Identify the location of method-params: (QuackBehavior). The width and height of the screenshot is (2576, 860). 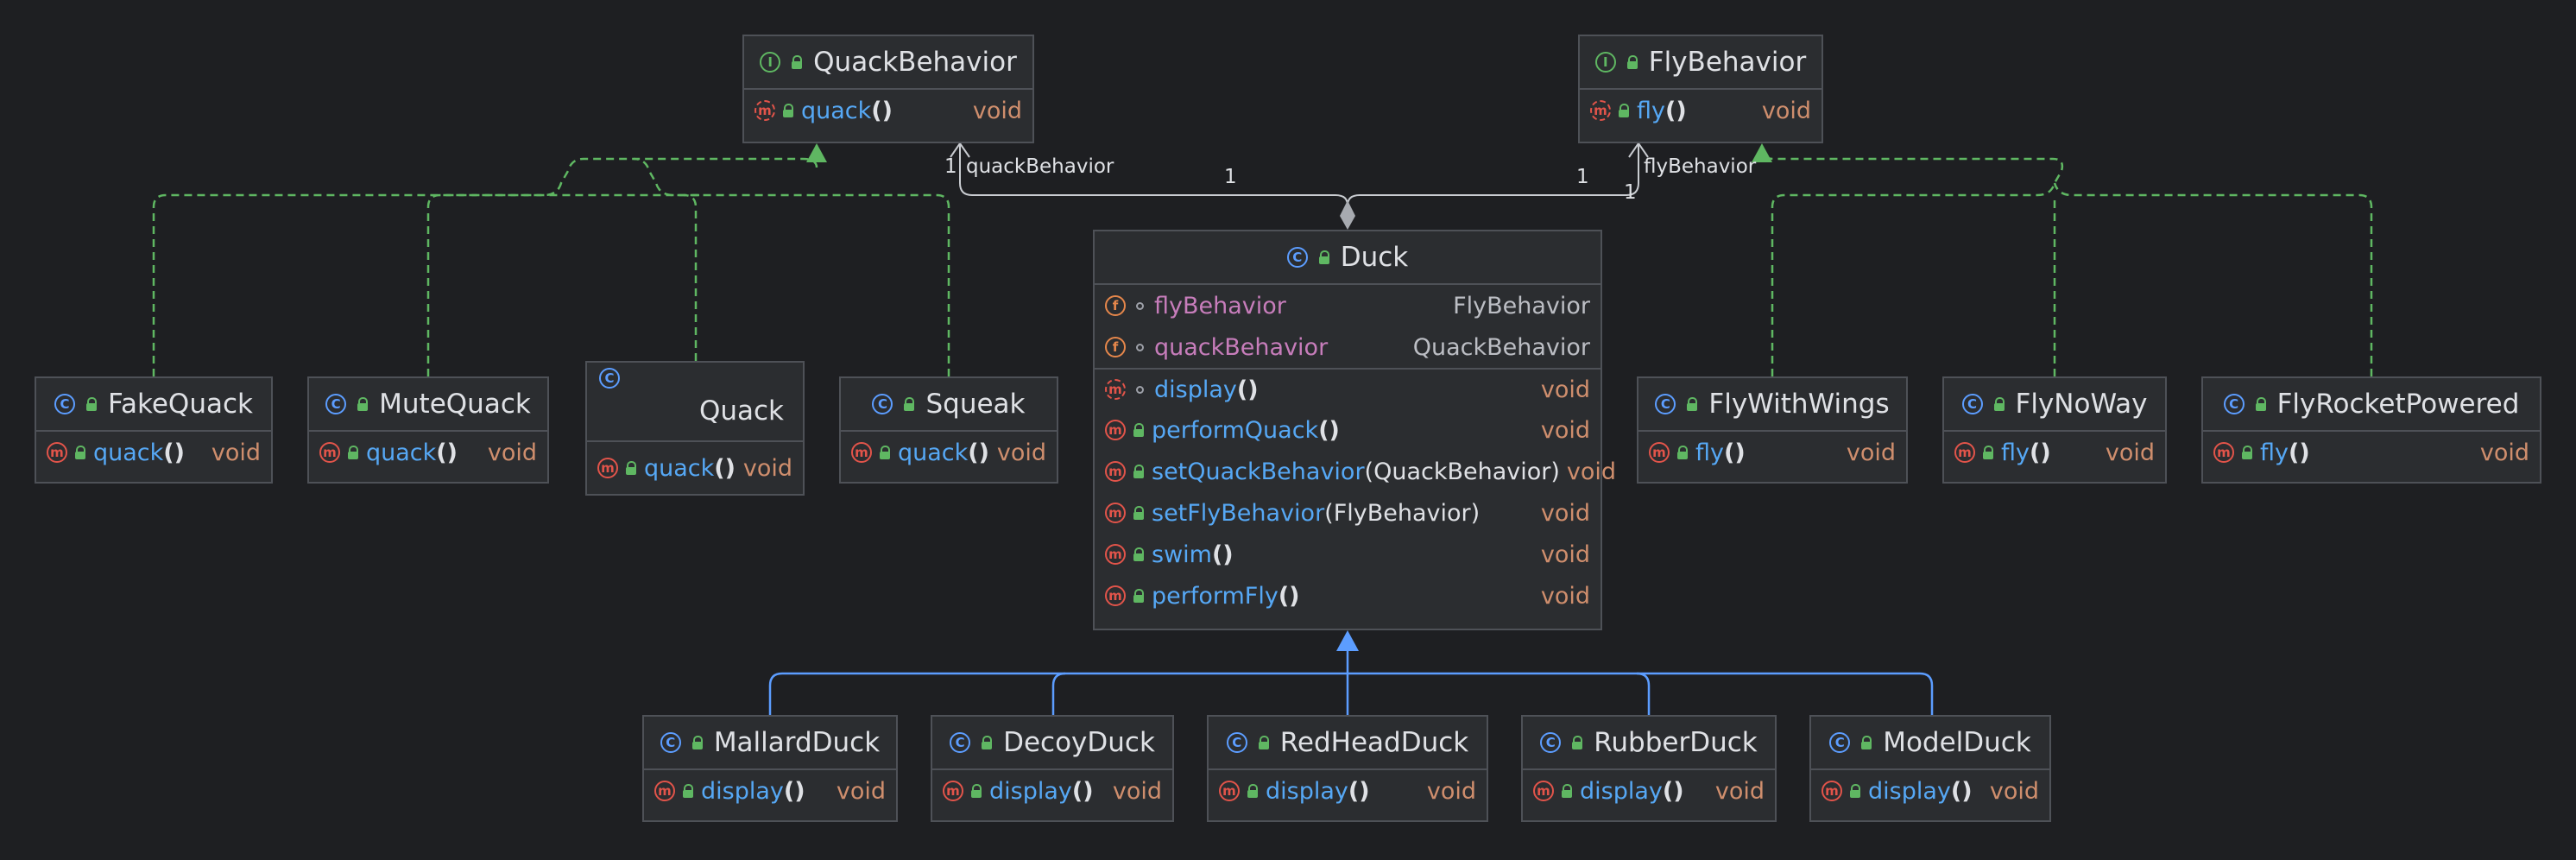
(1462, 471).